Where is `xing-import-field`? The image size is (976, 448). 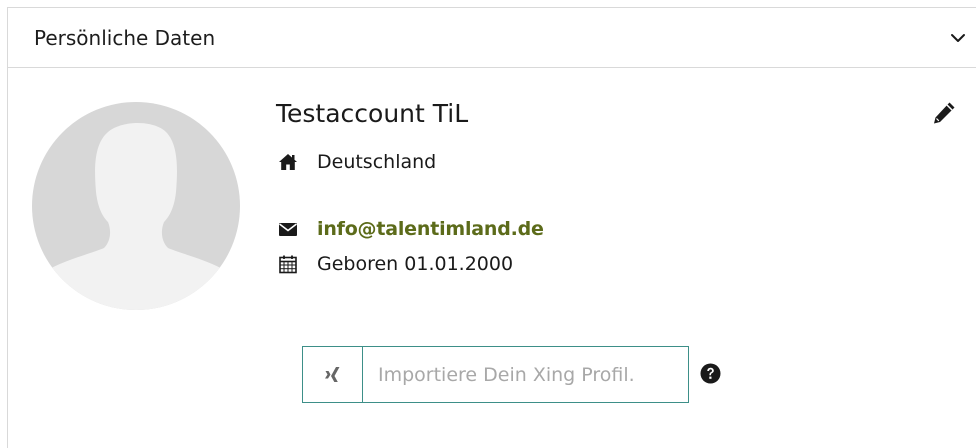 xing-import-field is located at coordinates (495, 374).